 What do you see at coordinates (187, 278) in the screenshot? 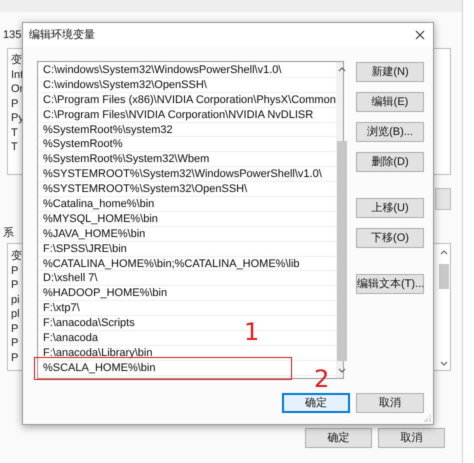
I see `path-entry: D:\xshell 7\` at bounding box center [187, 278].